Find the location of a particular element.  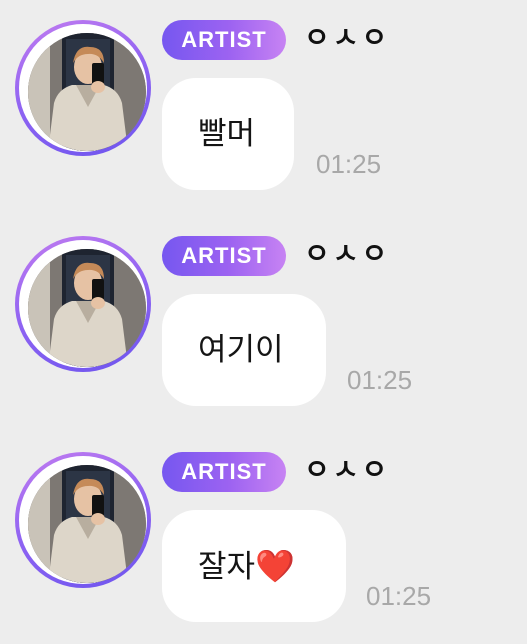

red-heart-icon: ❤️ is located at coordinates (275, 566).